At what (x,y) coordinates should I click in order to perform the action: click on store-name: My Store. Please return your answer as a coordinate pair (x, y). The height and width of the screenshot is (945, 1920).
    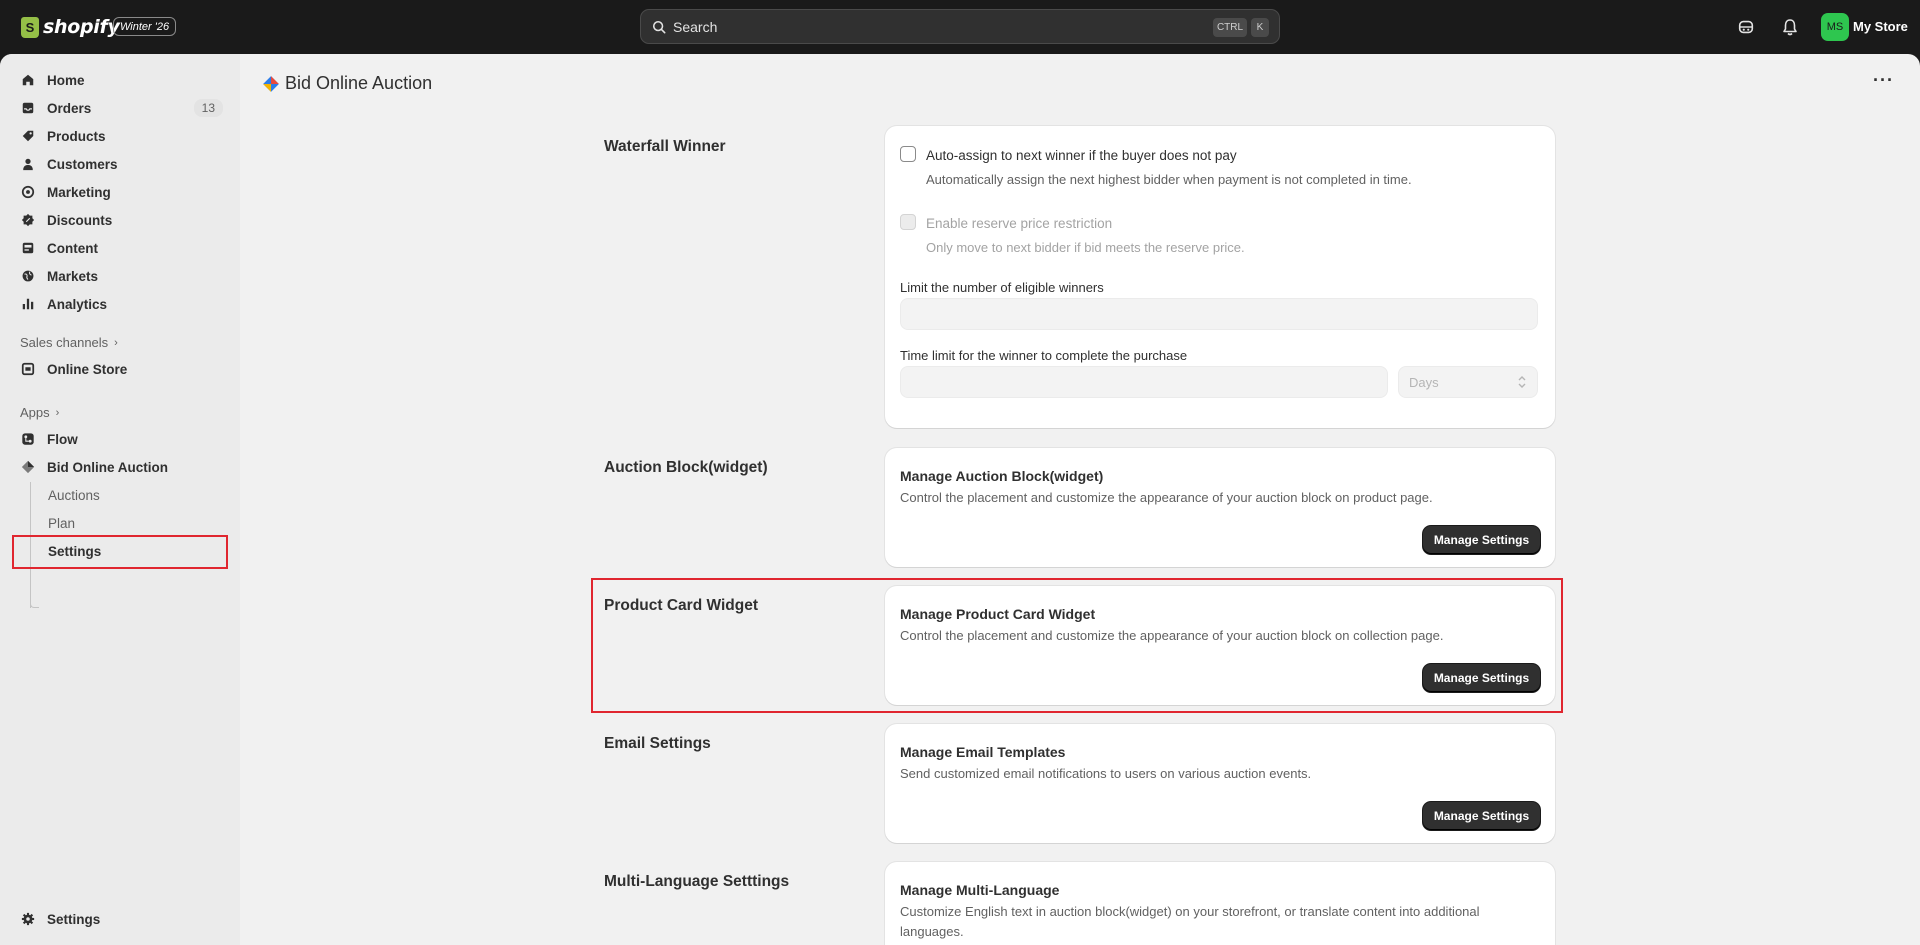
    Looking at the image, I should click on (1880, 26).